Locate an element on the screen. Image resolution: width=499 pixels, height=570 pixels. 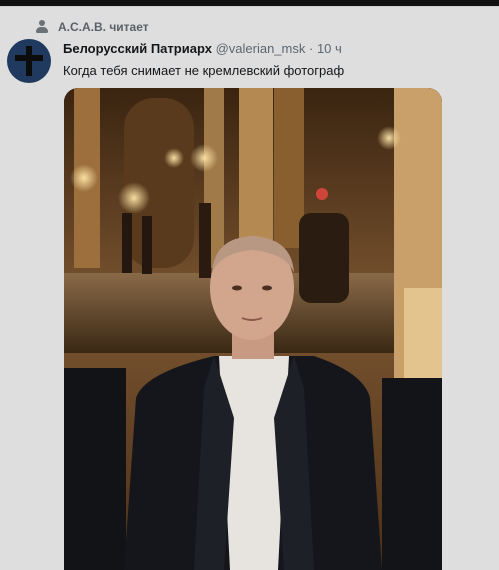
social-context-text: А.С.А.В. читает is located at coordinates (103, 27).